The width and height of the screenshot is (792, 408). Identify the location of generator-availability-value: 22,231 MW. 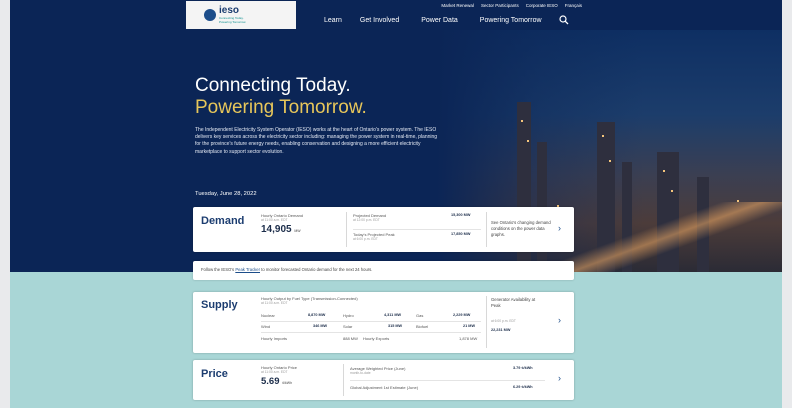
(501, 330).